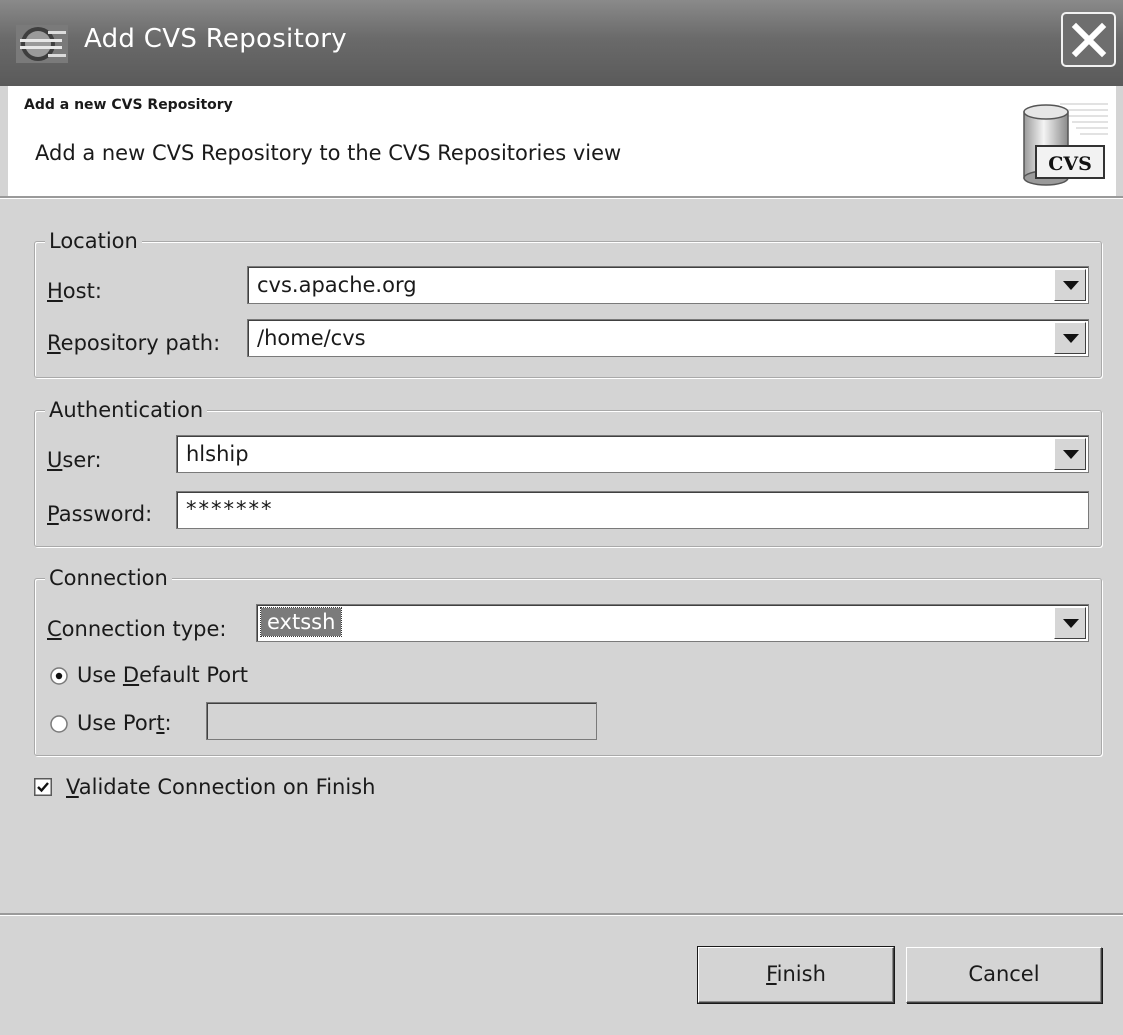  I want to click on repository-path-combo: /home/cvs, so click(668, 338).